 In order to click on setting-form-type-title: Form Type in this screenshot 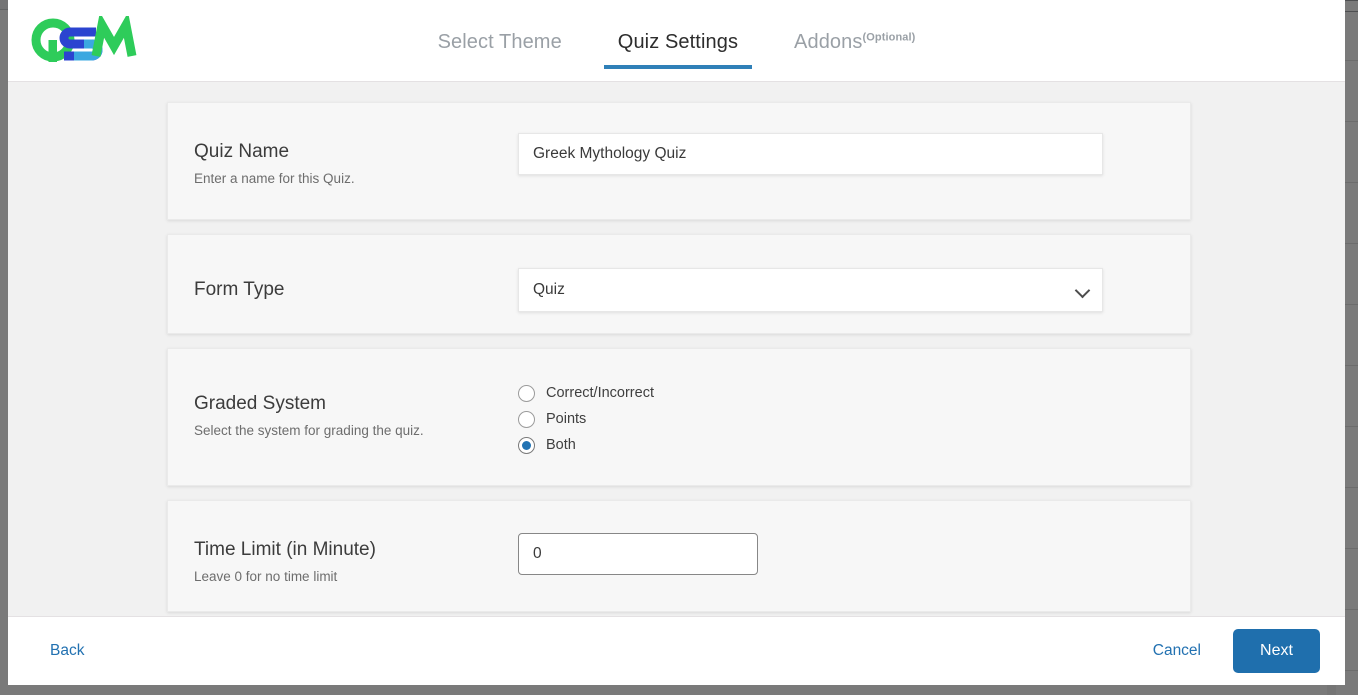, I will do `click(239, 289)`.